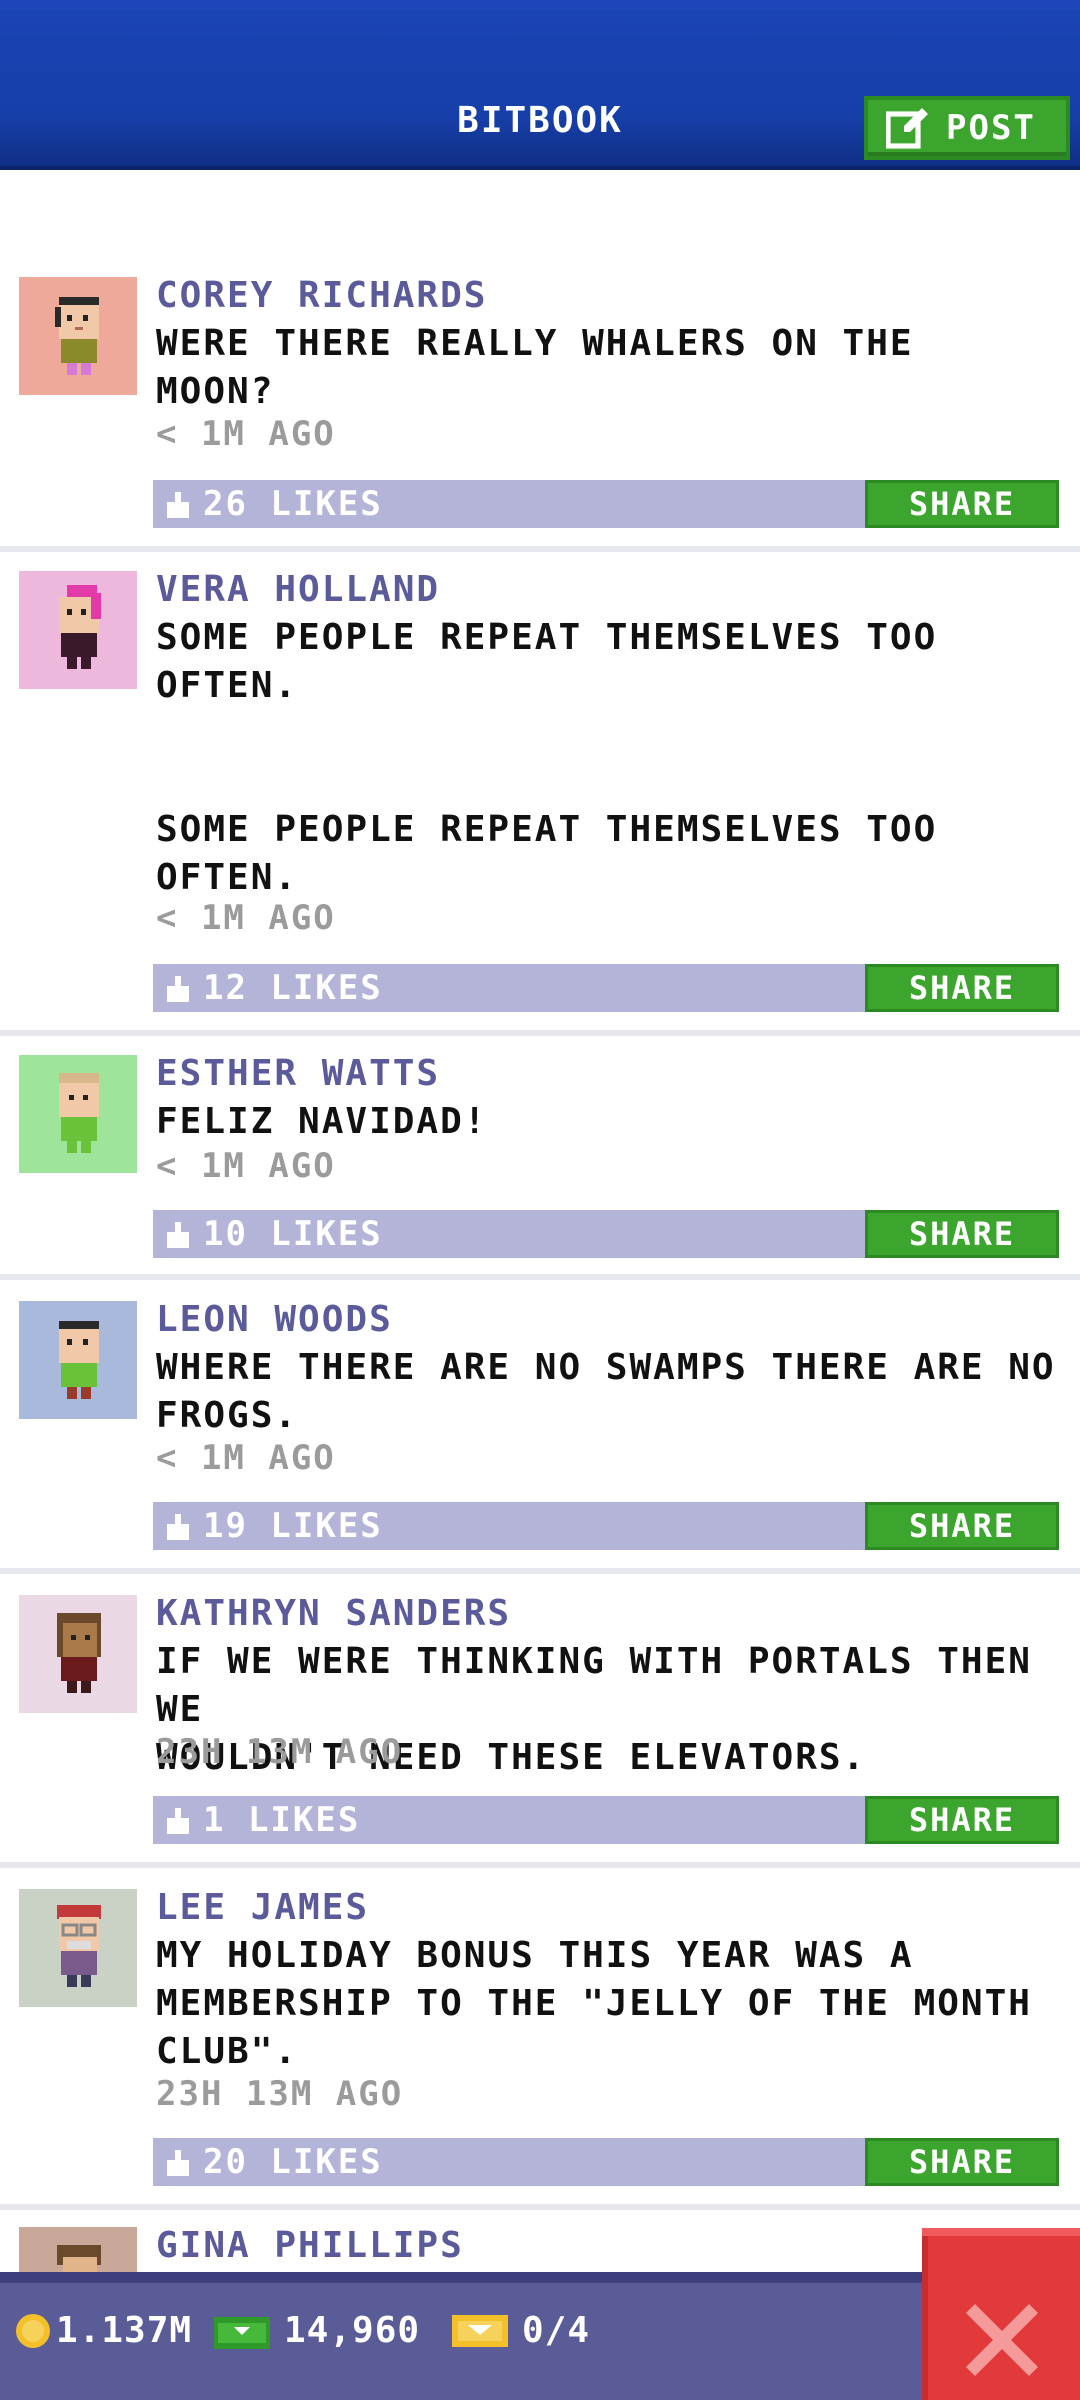  I want to click on post-author: VERA HOLLAND, so click(298, 590).